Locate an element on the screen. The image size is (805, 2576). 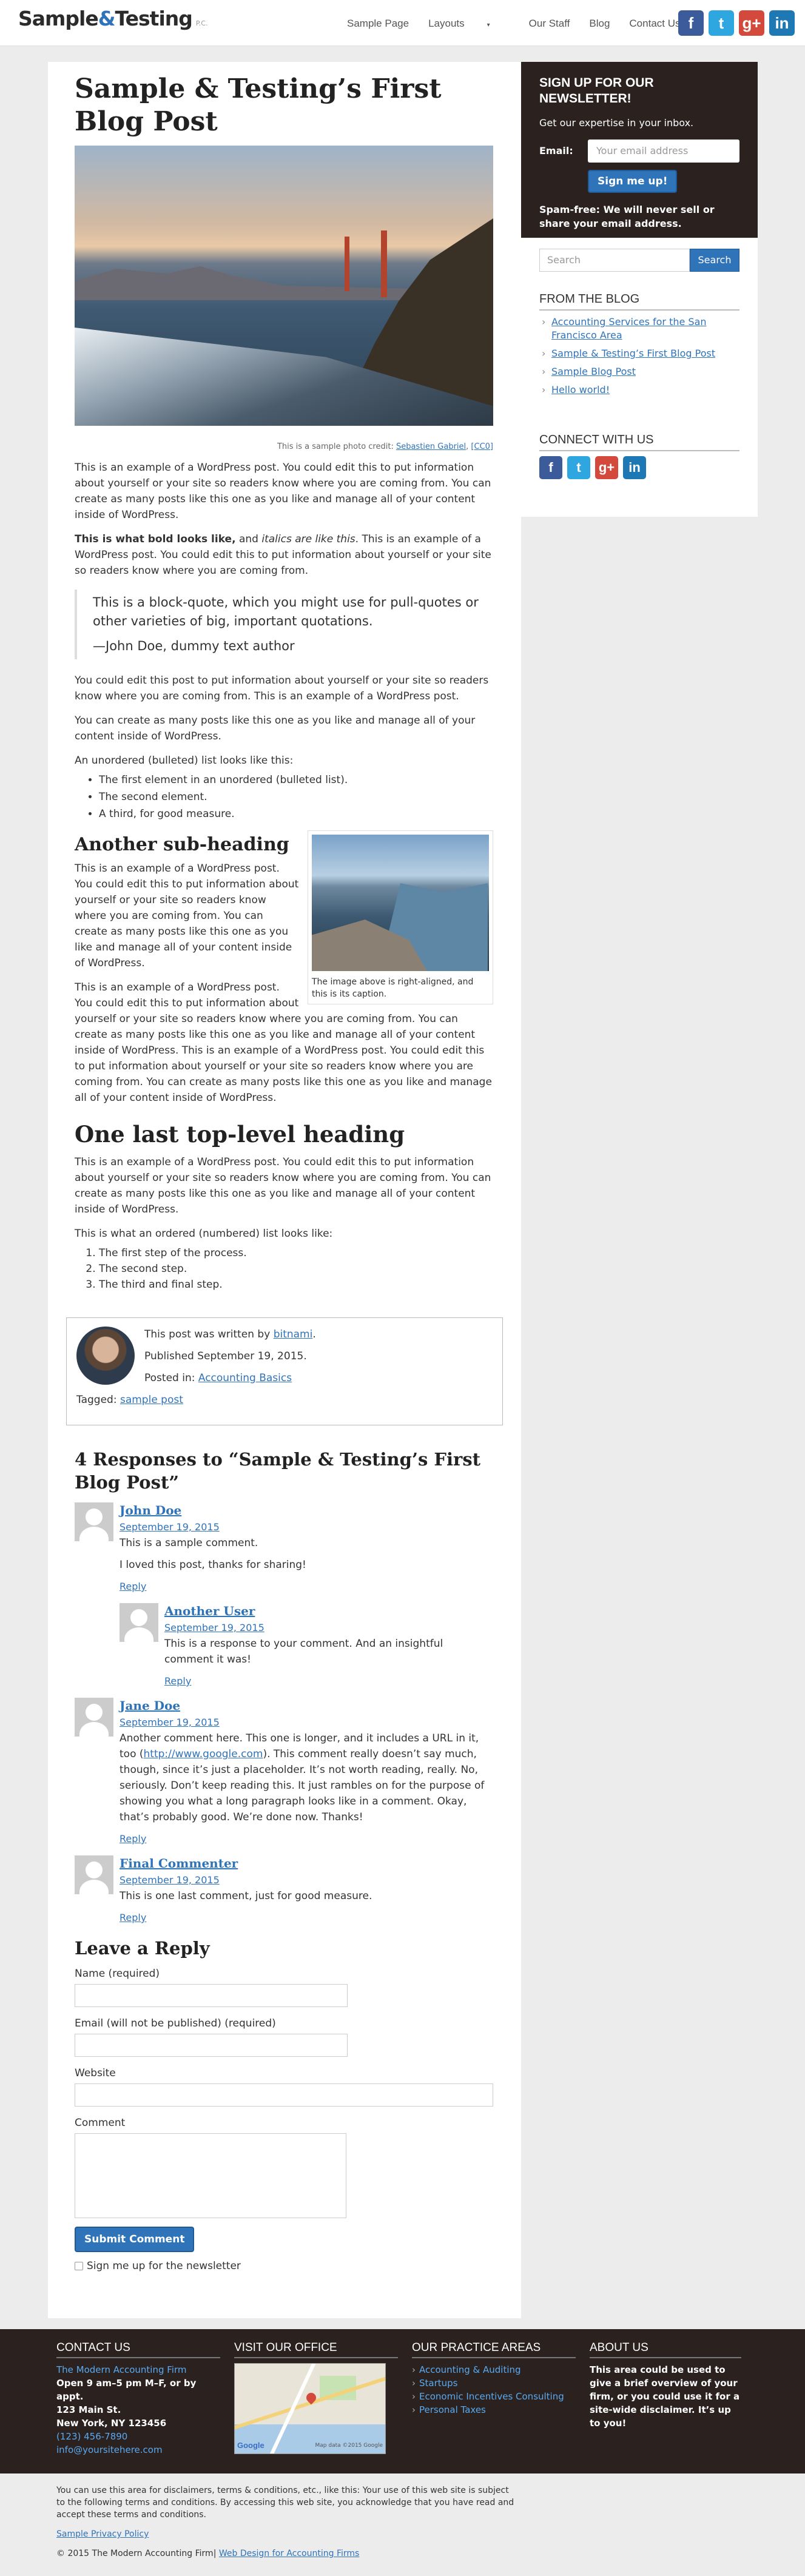
comment-url-link: http://www.google.com is located at coordinates (203, 1754).